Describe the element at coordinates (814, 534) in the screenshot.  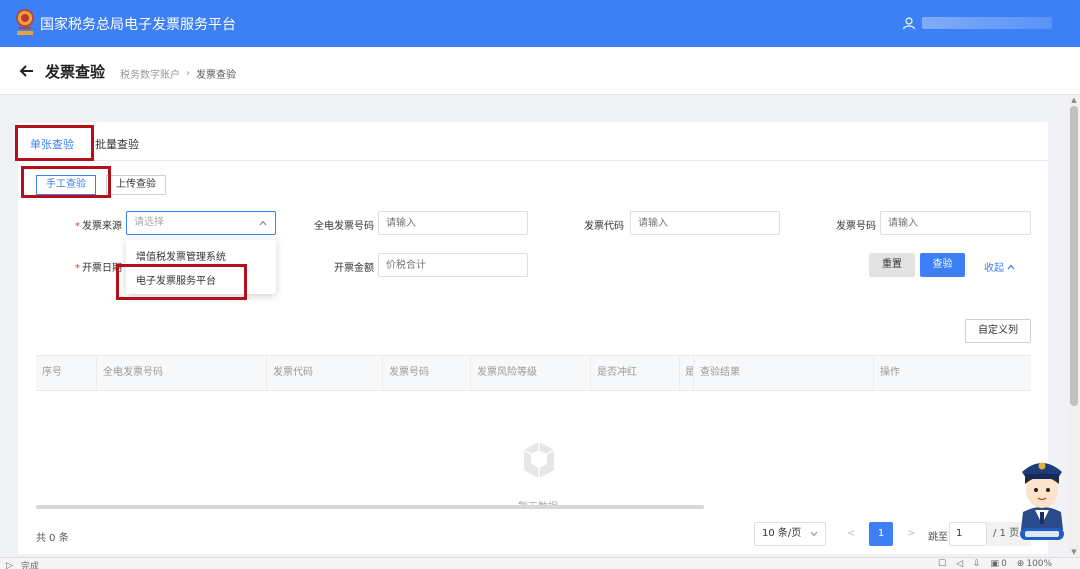
I see `chevron-down-icon` at that location.